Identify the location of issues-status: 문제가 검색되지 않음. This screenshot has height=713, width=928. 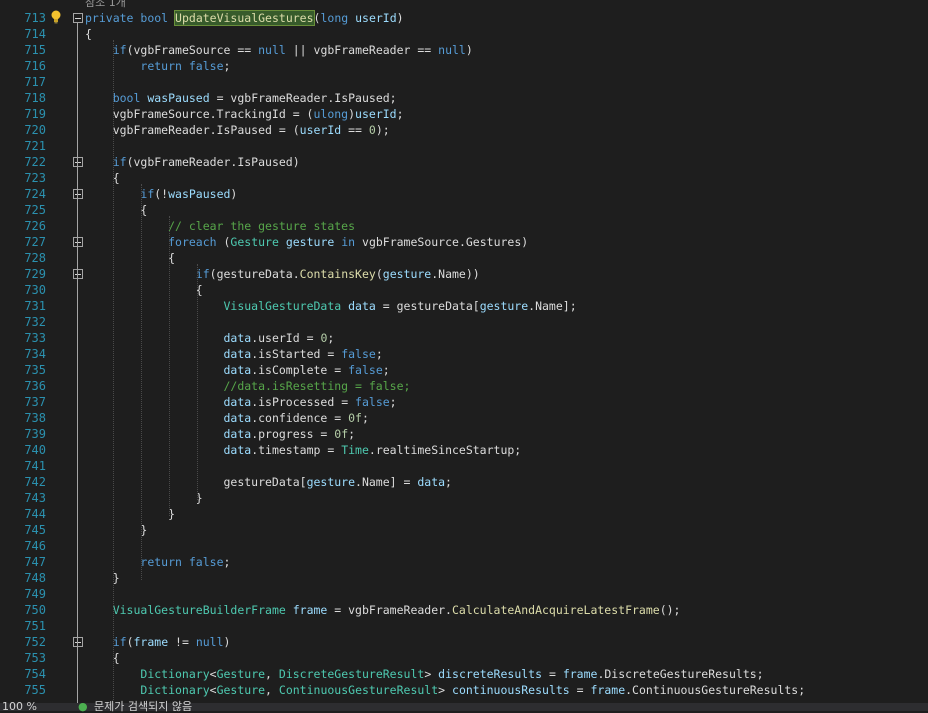
(143, 707).